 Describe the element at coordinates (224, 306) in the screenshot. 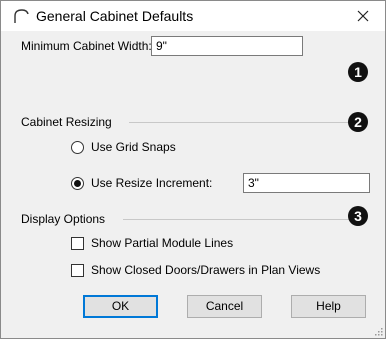

I see `cancel-button: Cancel` at that location.